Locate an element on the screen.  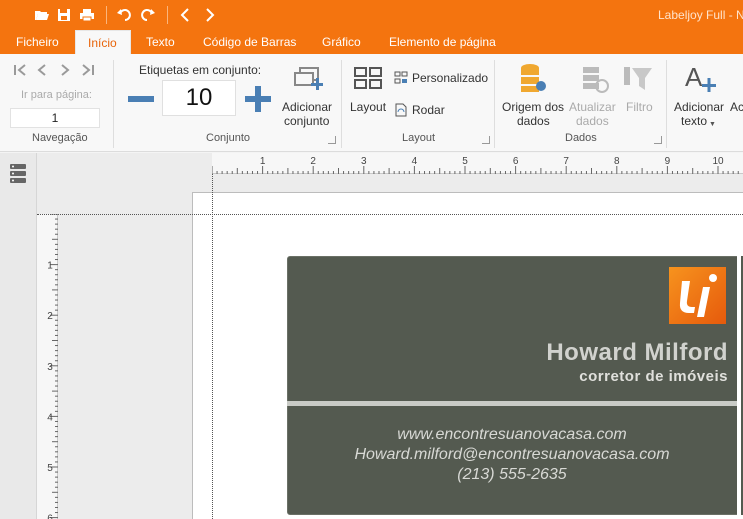
add-text-dropdown-icon: ▼ is located at coordinates (712, 124).